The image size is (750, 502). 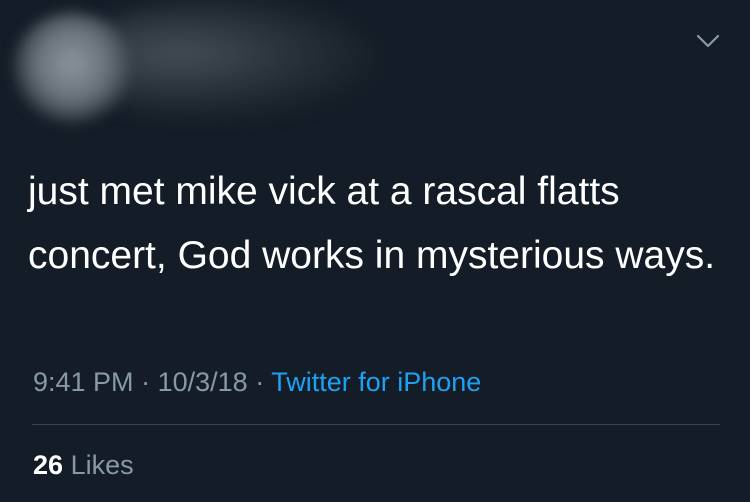 I want to click on likes-label: Likes, so click(x=102, y=465).